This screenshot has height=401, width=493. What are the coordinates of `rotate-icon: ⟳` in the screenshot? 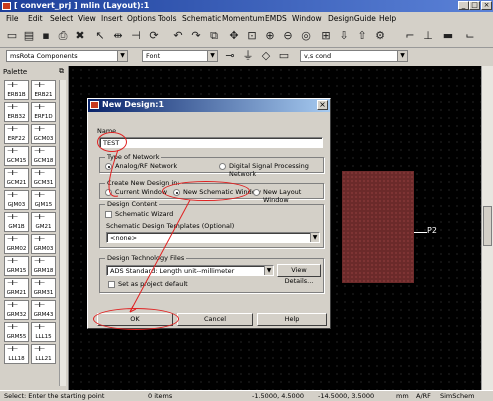 It's located at (154, 36).